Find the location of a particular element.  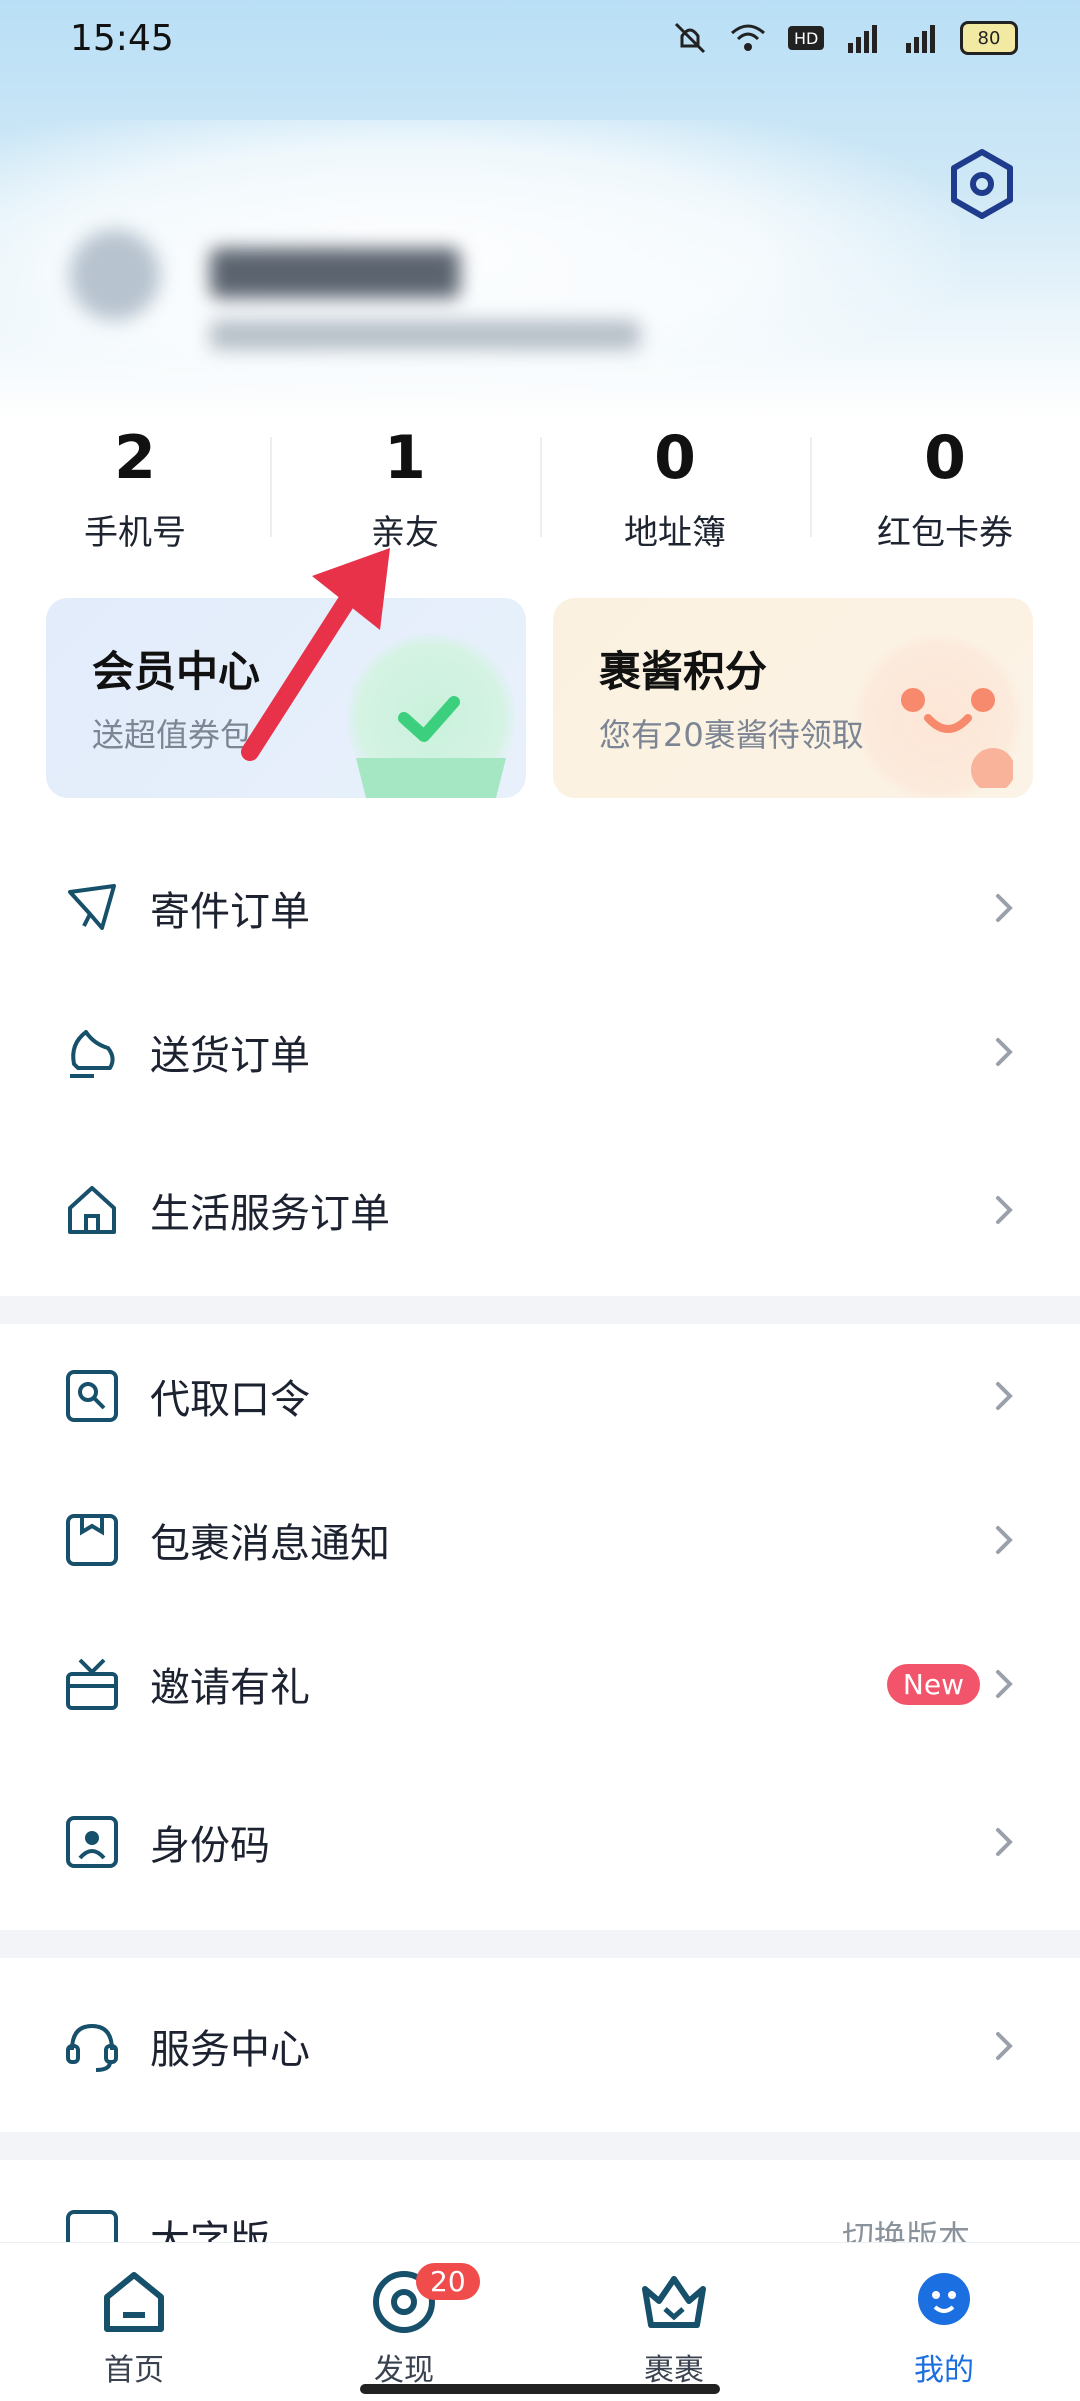

crown-tab-icon is located at coordinates (674, 2302).